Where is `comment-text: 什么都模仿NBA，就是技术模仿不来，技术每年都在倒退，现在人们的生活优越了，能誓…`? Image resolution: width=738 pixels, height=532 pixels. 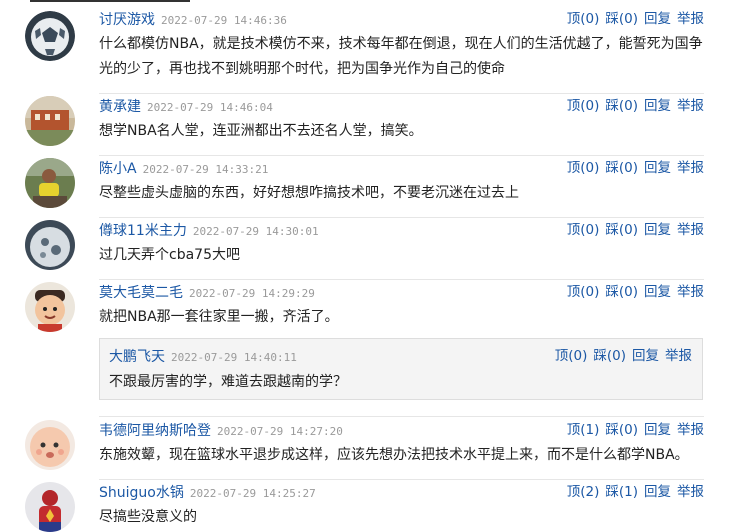 comment-text: 什么都模仿NBA，就是技术模仿不来，技术每年都在倒退，现在人们的生活优越了，能誓… is located at coordinates (401, 56).